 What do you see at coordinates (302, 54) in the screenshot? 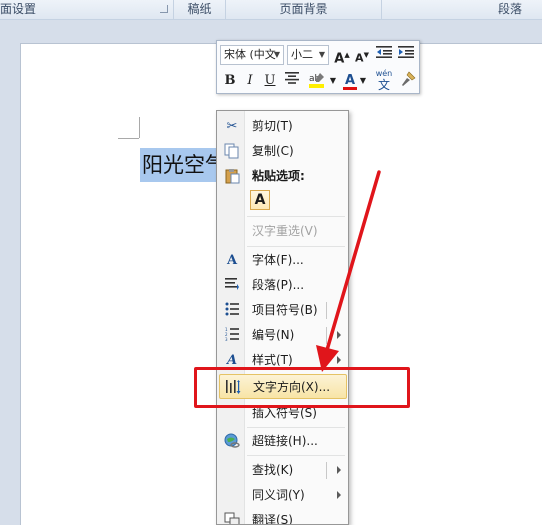
I see `font-size-value: 小二` at bounding box center [302, 54].